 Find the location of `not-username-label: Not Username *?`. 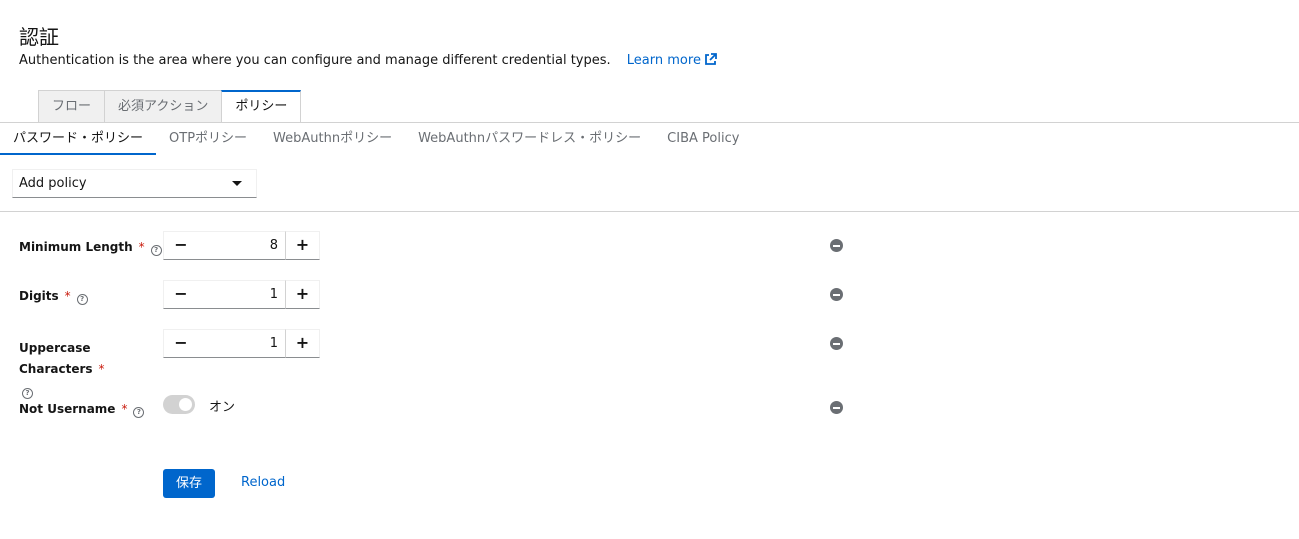

not-username-label: Not Username *? is located at coordinates (82, 410).